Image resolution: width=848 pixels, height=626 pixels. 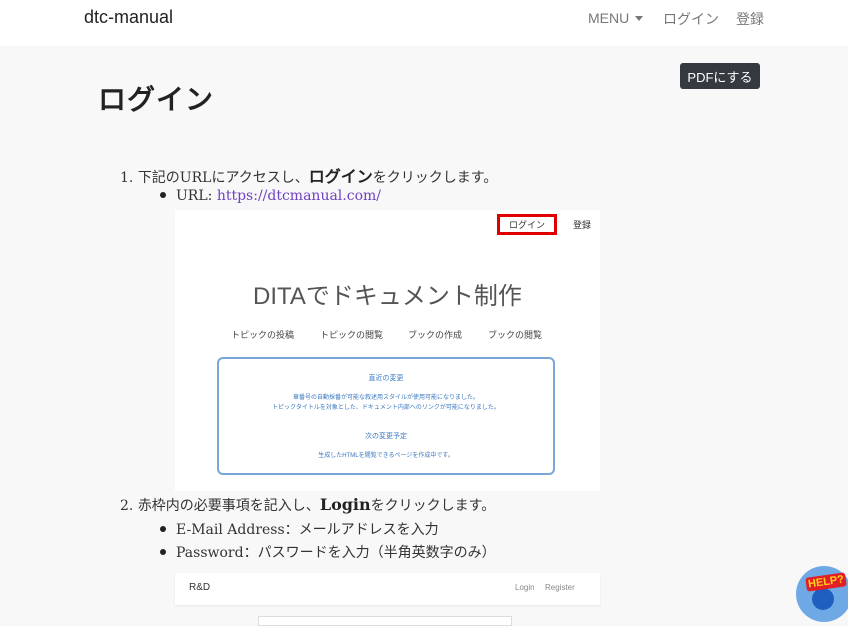 I want to click on step-text: 下記のURLにアクセスし、, so click(x=223, y=178).